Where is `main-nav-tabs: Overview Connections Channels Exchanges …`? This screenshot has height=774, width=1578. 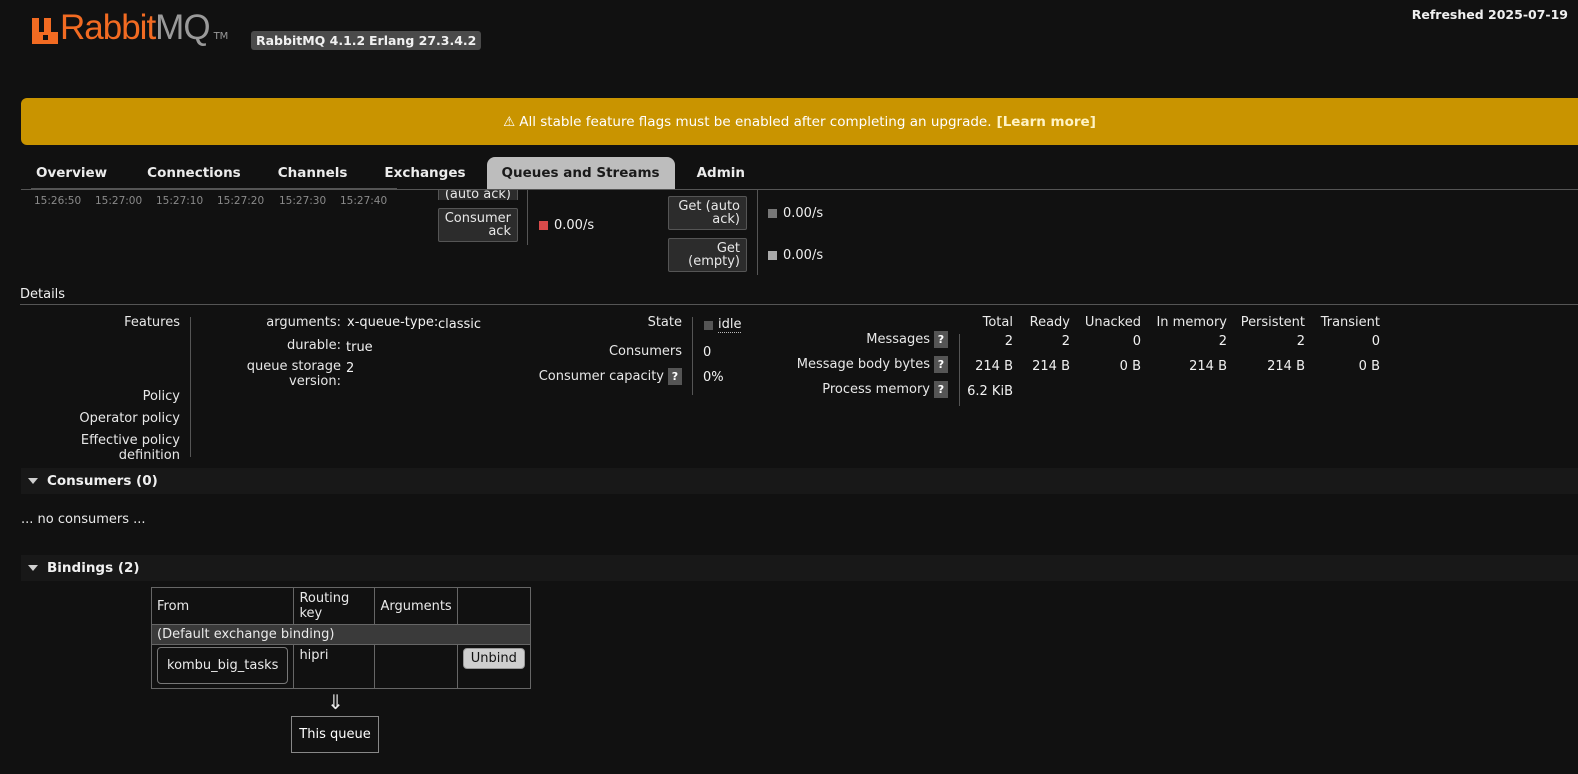
main-nav-tabs: Overview Connections Channels Exchanges … is located at coordinates (383, 173).